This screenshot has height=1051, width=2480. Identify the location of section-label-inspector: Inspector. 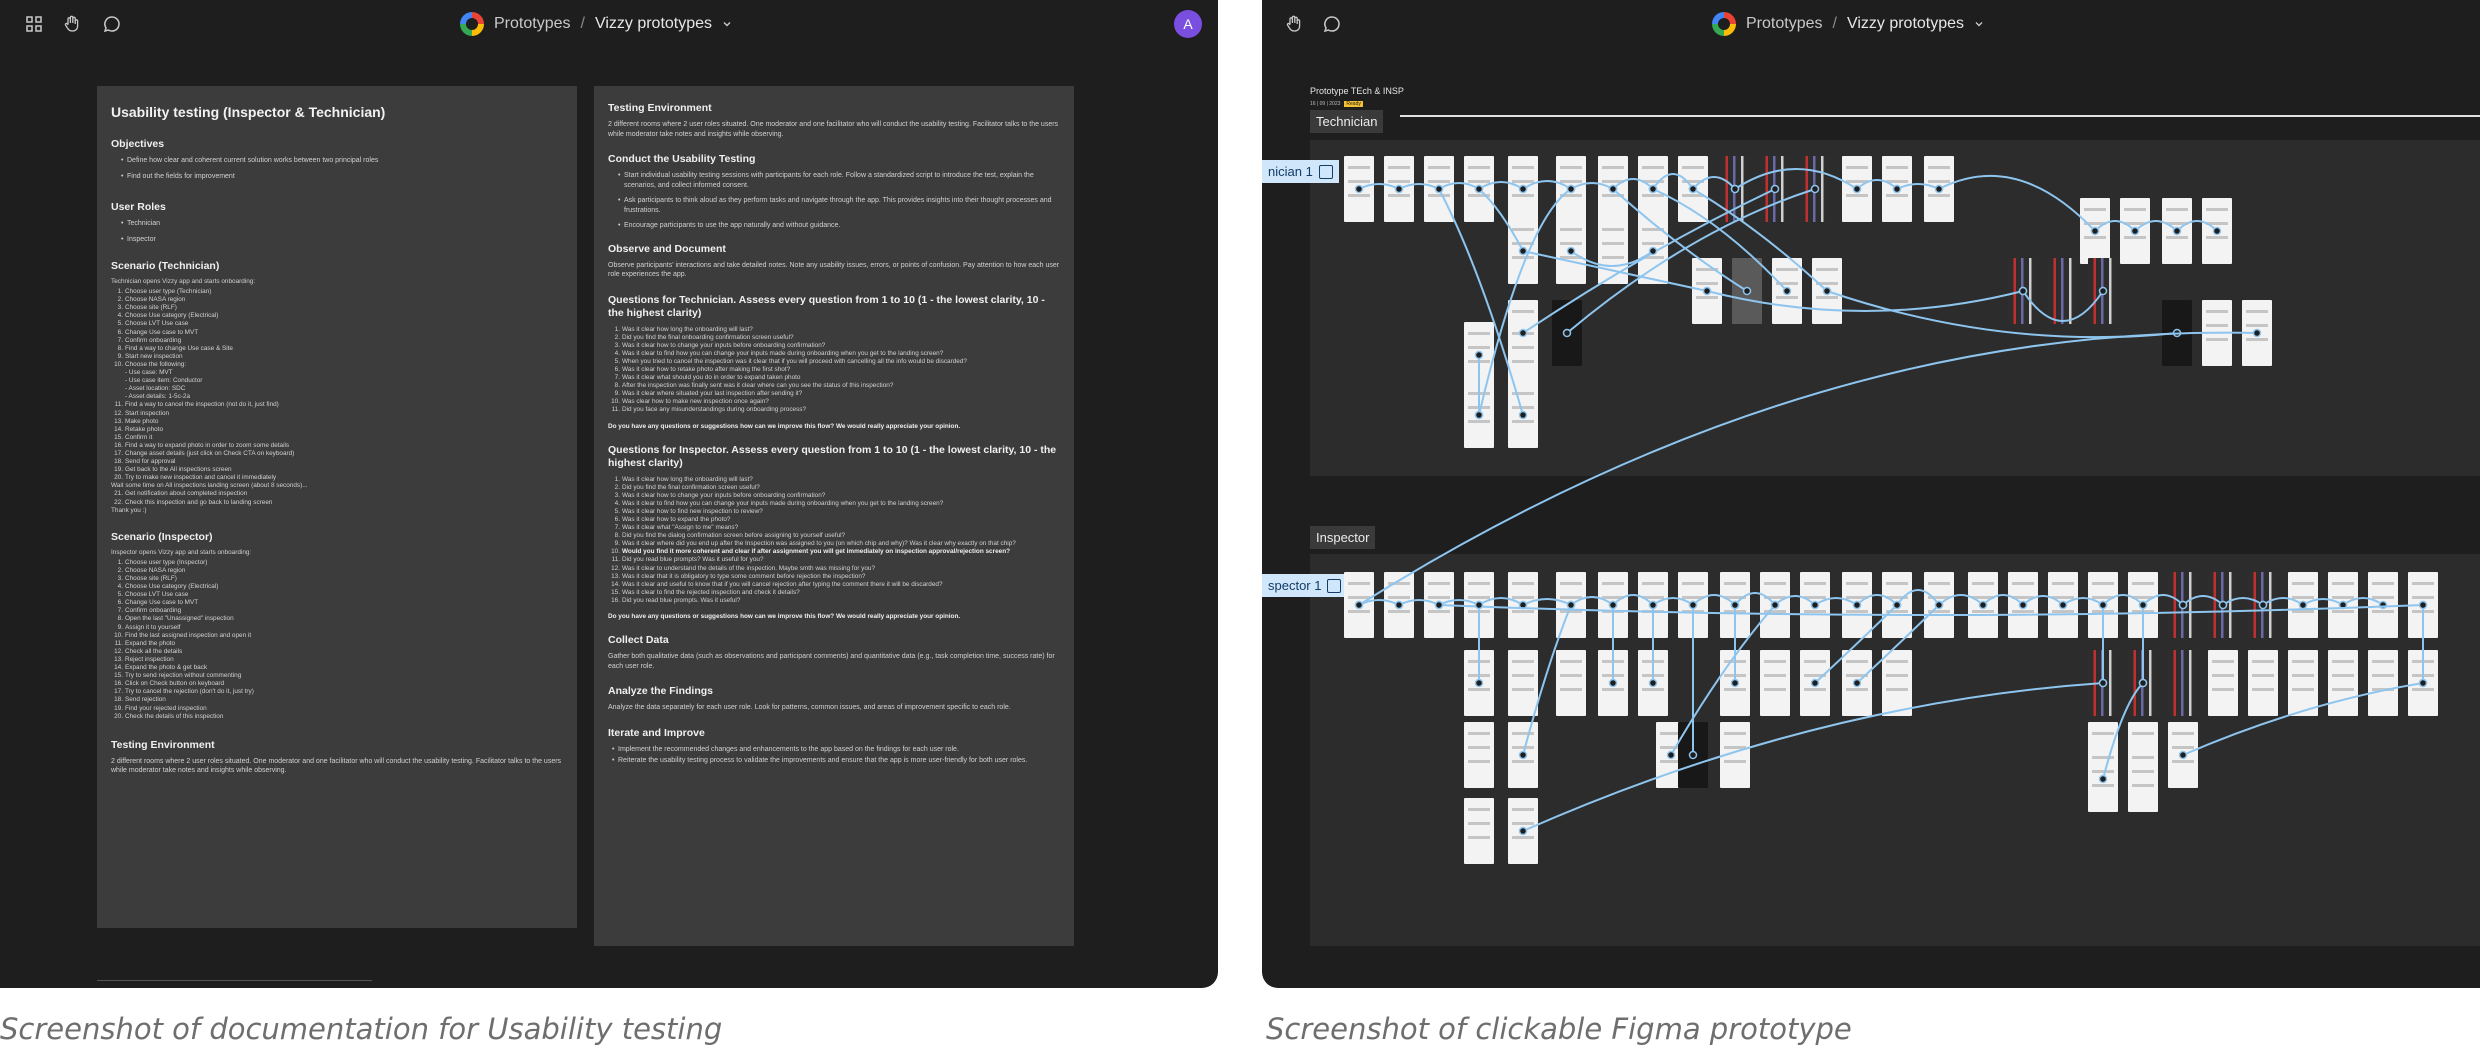
(1343, 537).